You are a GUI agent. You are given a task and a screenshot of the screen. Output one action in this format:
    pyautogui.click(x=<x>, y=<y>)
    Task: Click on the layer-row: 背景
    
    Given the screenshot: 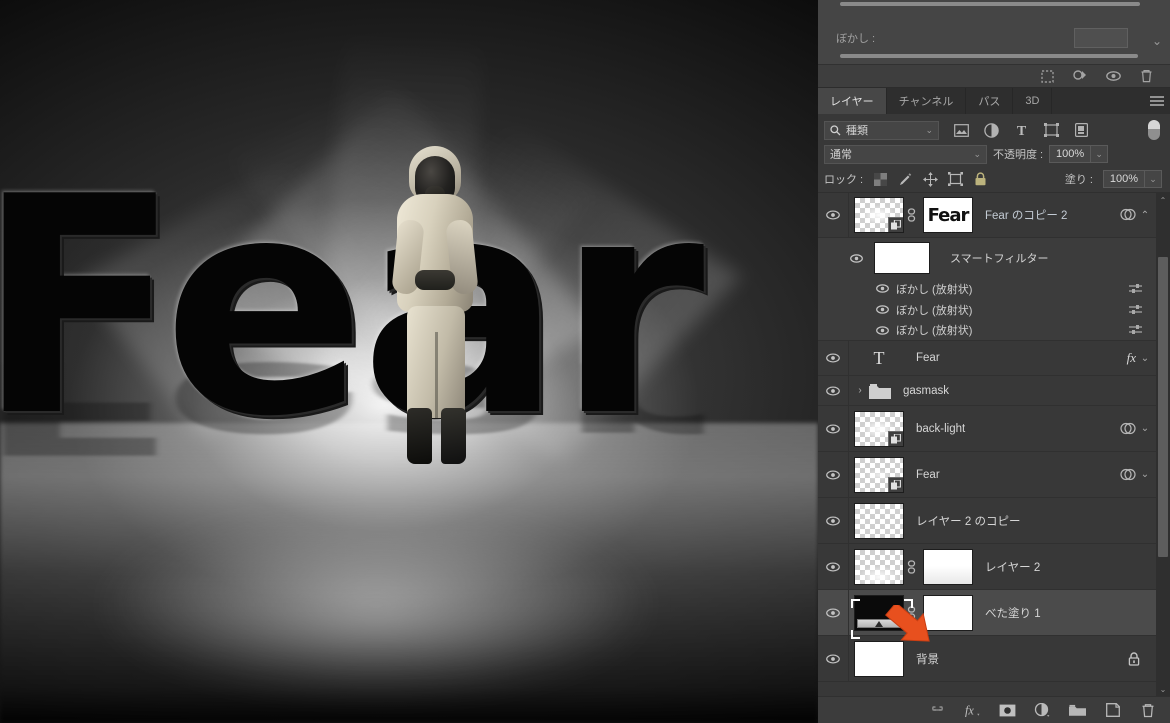 What is the action you would take?
    pyautogui.click(x=987, y=659)
    